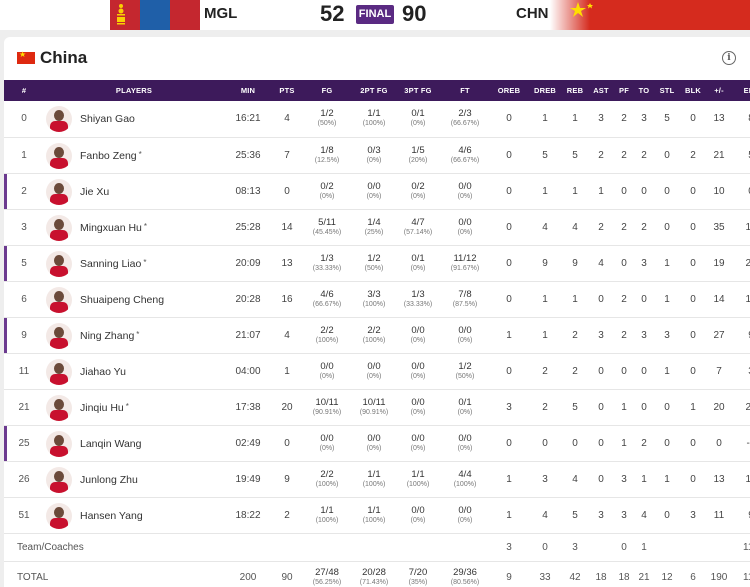 The height and width of the screenshot is (587, 750). Describe the element at coordinates (719, 263) in the screenshot. I see `stat-pm: 19` at that location.